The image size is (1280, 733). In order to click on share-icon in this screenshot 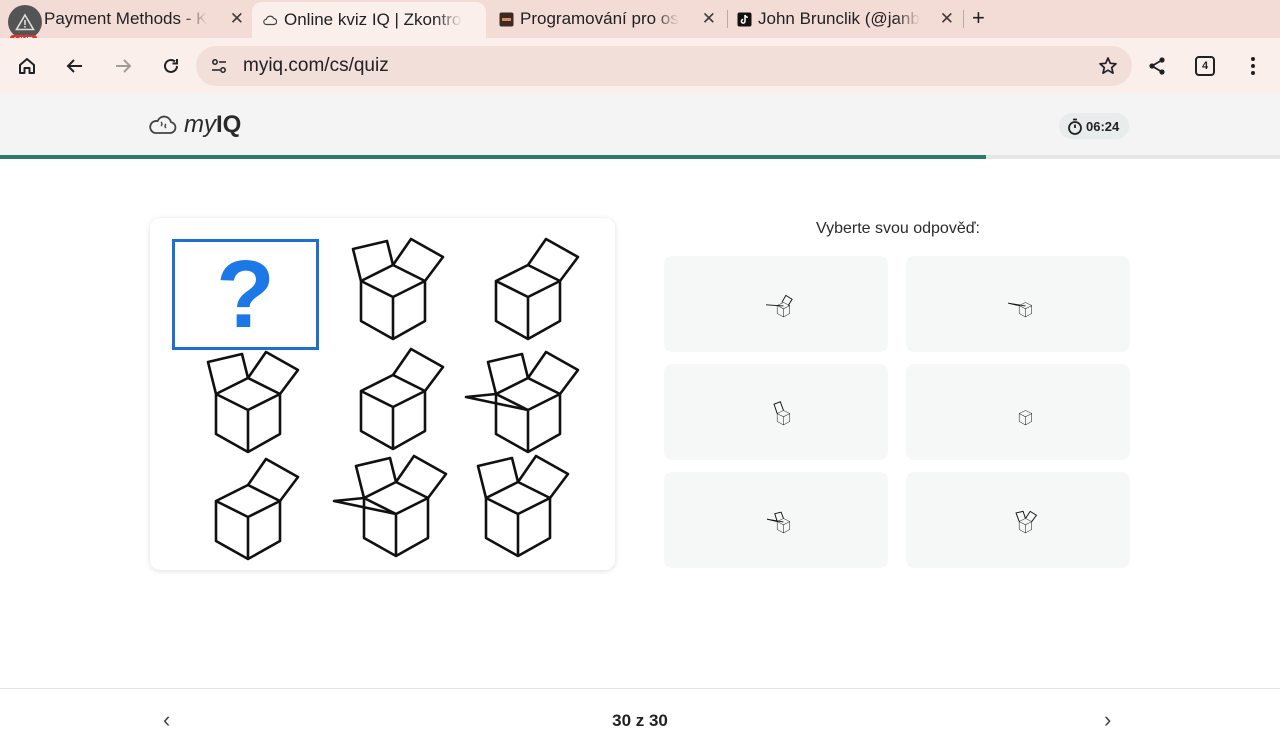, I will do `click(1157, 66)`.